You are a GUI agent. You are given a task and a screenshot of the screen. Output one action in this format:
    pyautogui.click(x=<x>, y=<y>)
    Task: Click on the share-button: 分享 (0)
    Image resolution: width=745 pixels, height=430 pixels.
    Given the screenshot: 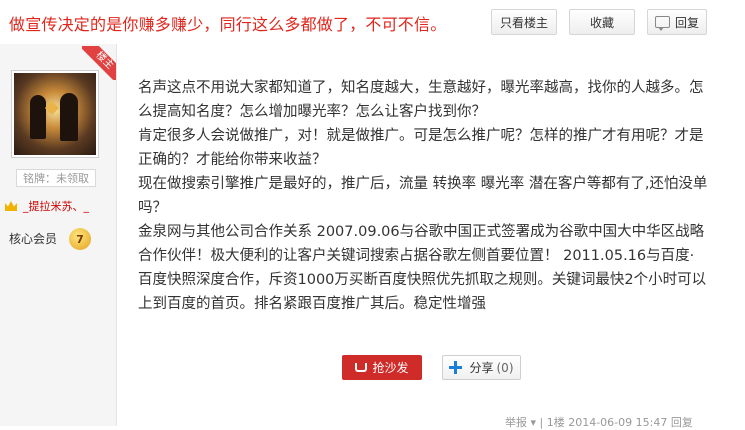 What is the action you would take?
    pyautogui.click(x=481, y=367)
    